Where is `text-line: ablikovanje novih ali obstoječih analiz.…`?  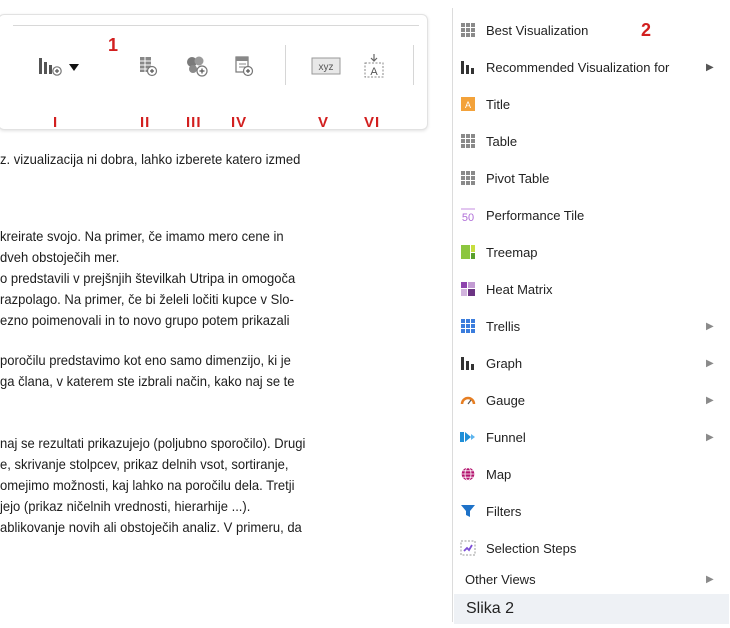 text-line: ablikovanje novih ali obstoječih analiz.… is located at coordinates (151, 527).